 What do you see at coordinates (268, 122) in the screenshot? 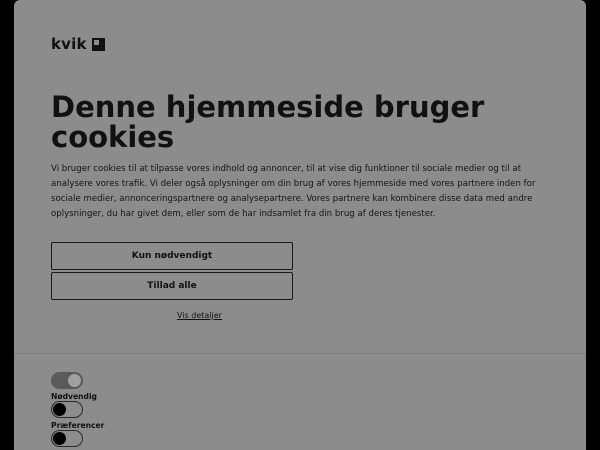
I see `cookie-banner-title: Denne hjemmeside bruger cookies` at bounding box center [268, 122].